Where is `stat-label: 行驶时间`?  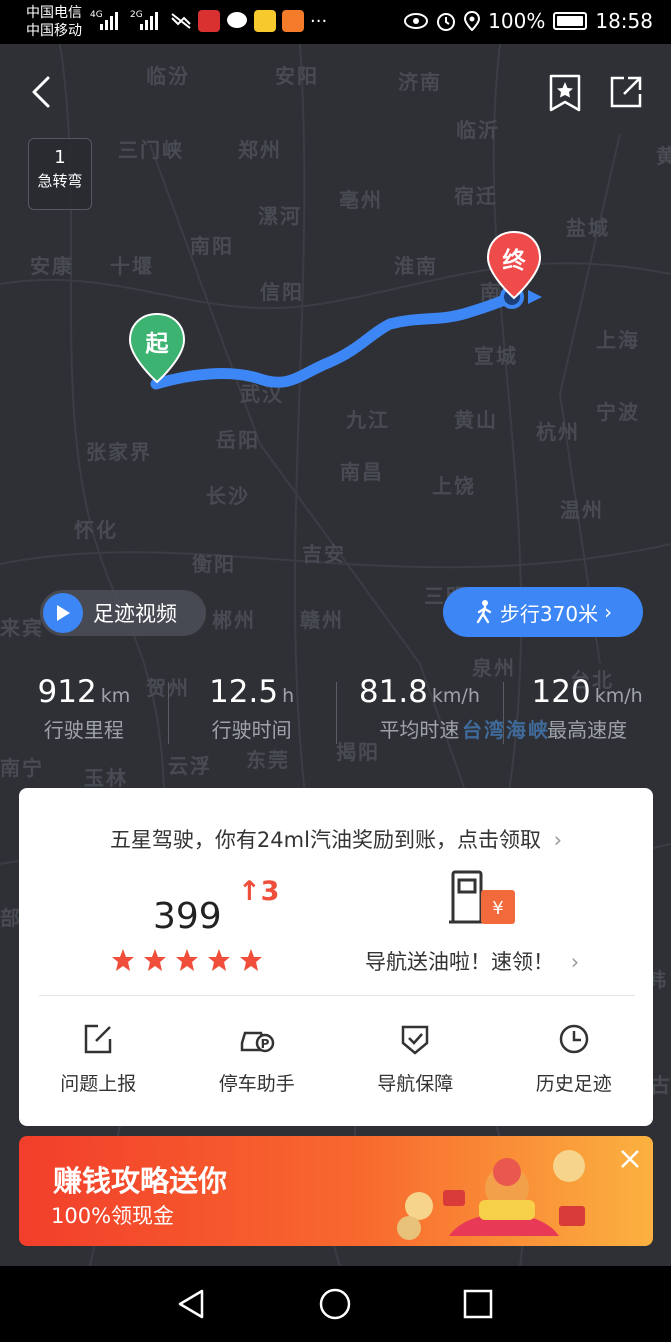 stat-label: 行驶时间 is located at coordinates (251, 730).